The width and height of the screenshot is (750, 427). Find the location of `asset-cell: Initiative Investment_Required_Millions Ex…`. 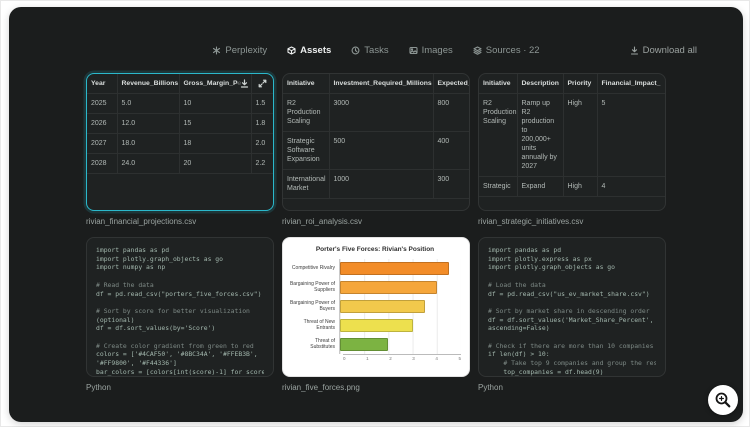

asset-cell: Initiative Investment_Required_Millions Ex… is located at coordinates (376, 150).